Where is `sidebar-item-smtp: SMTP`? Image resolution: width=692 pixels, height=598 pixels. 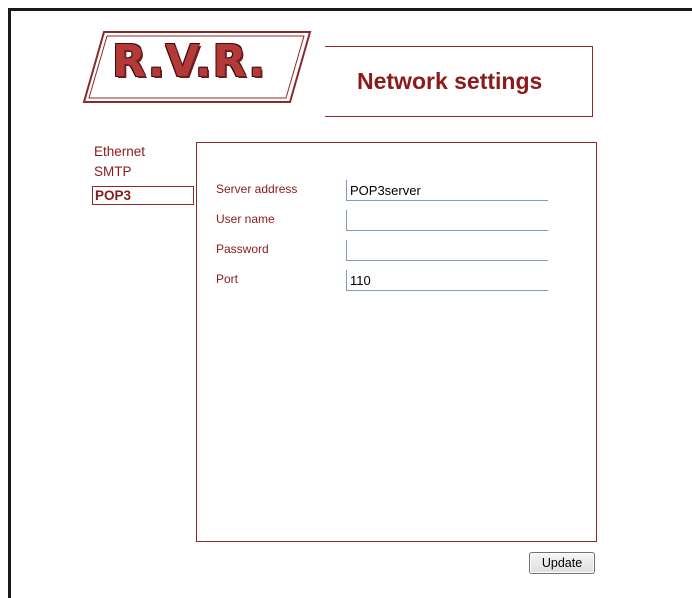
sidebar-item-smtp: SMTP is located at coordinates (113, 171).